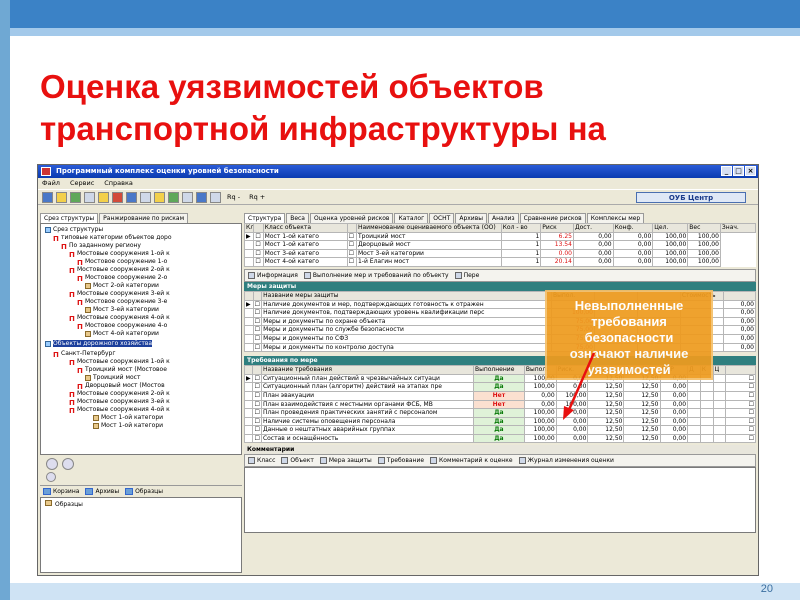  What do you see at coordinates (273, 275) in the screenshot?
I see `tab-object-0: Информация` at bounding box center [273, 275].